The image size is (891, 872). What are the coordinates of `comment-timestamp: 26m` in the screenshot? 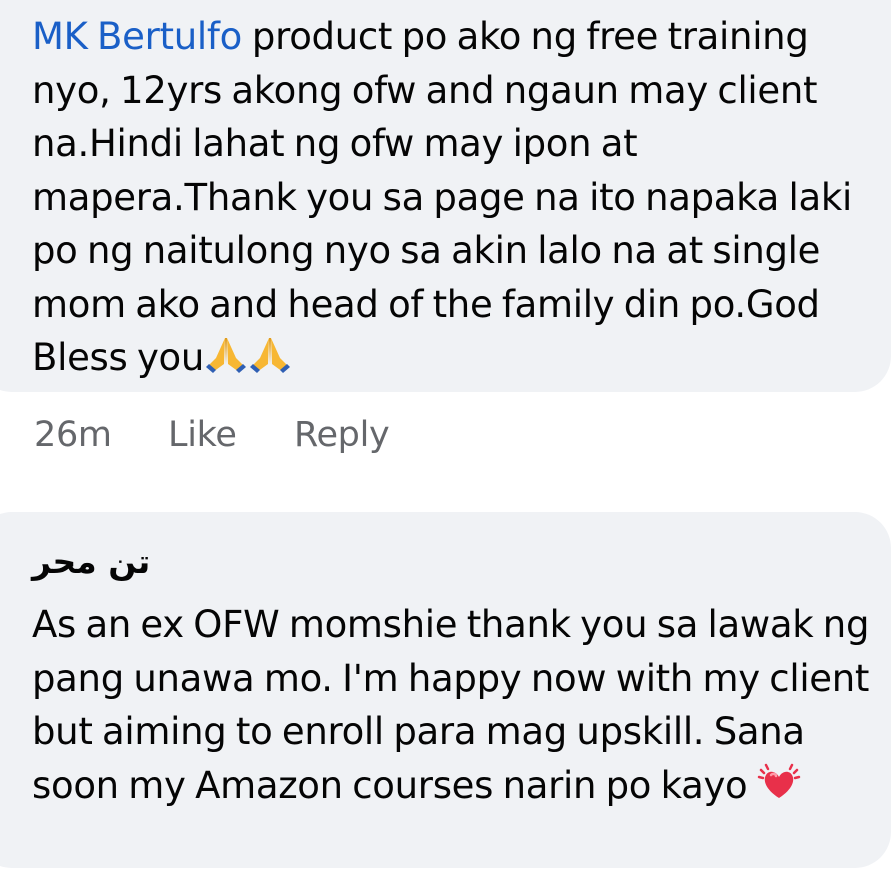 It's located at (101, 435).